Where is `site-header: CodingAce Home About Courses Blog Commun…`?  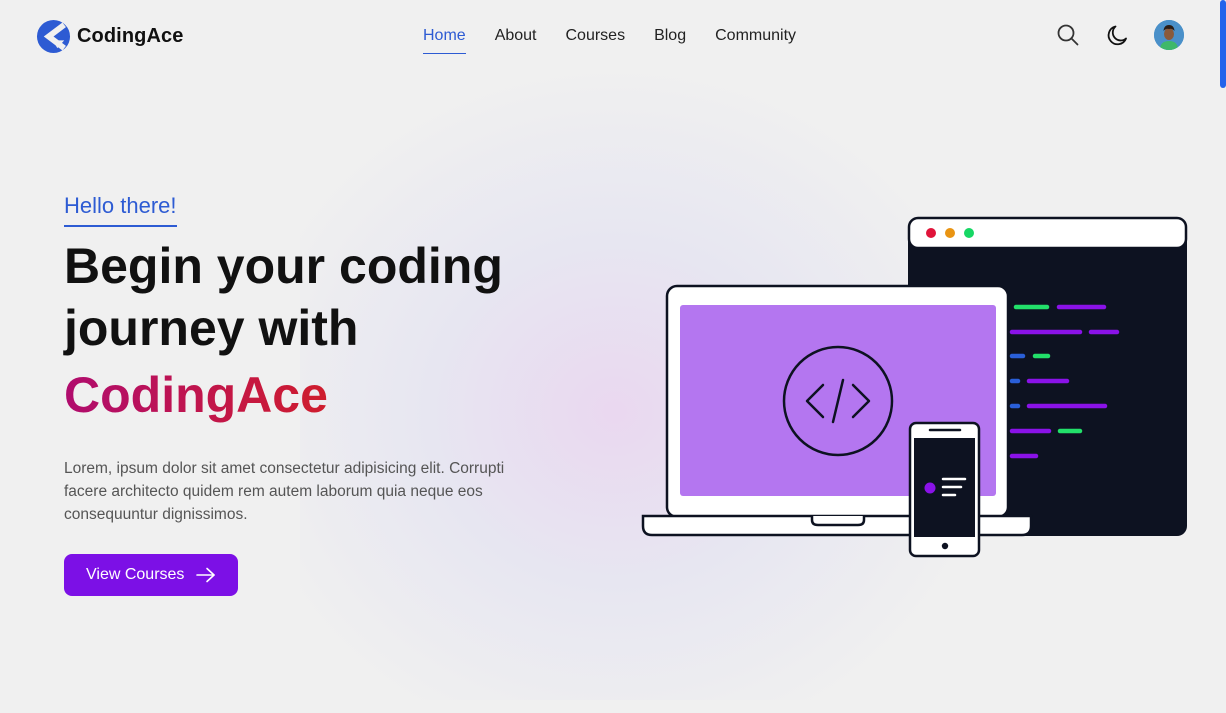
site-header: CodingAce Home About Courses Blog Commun… is located at coordinates (613, 36).